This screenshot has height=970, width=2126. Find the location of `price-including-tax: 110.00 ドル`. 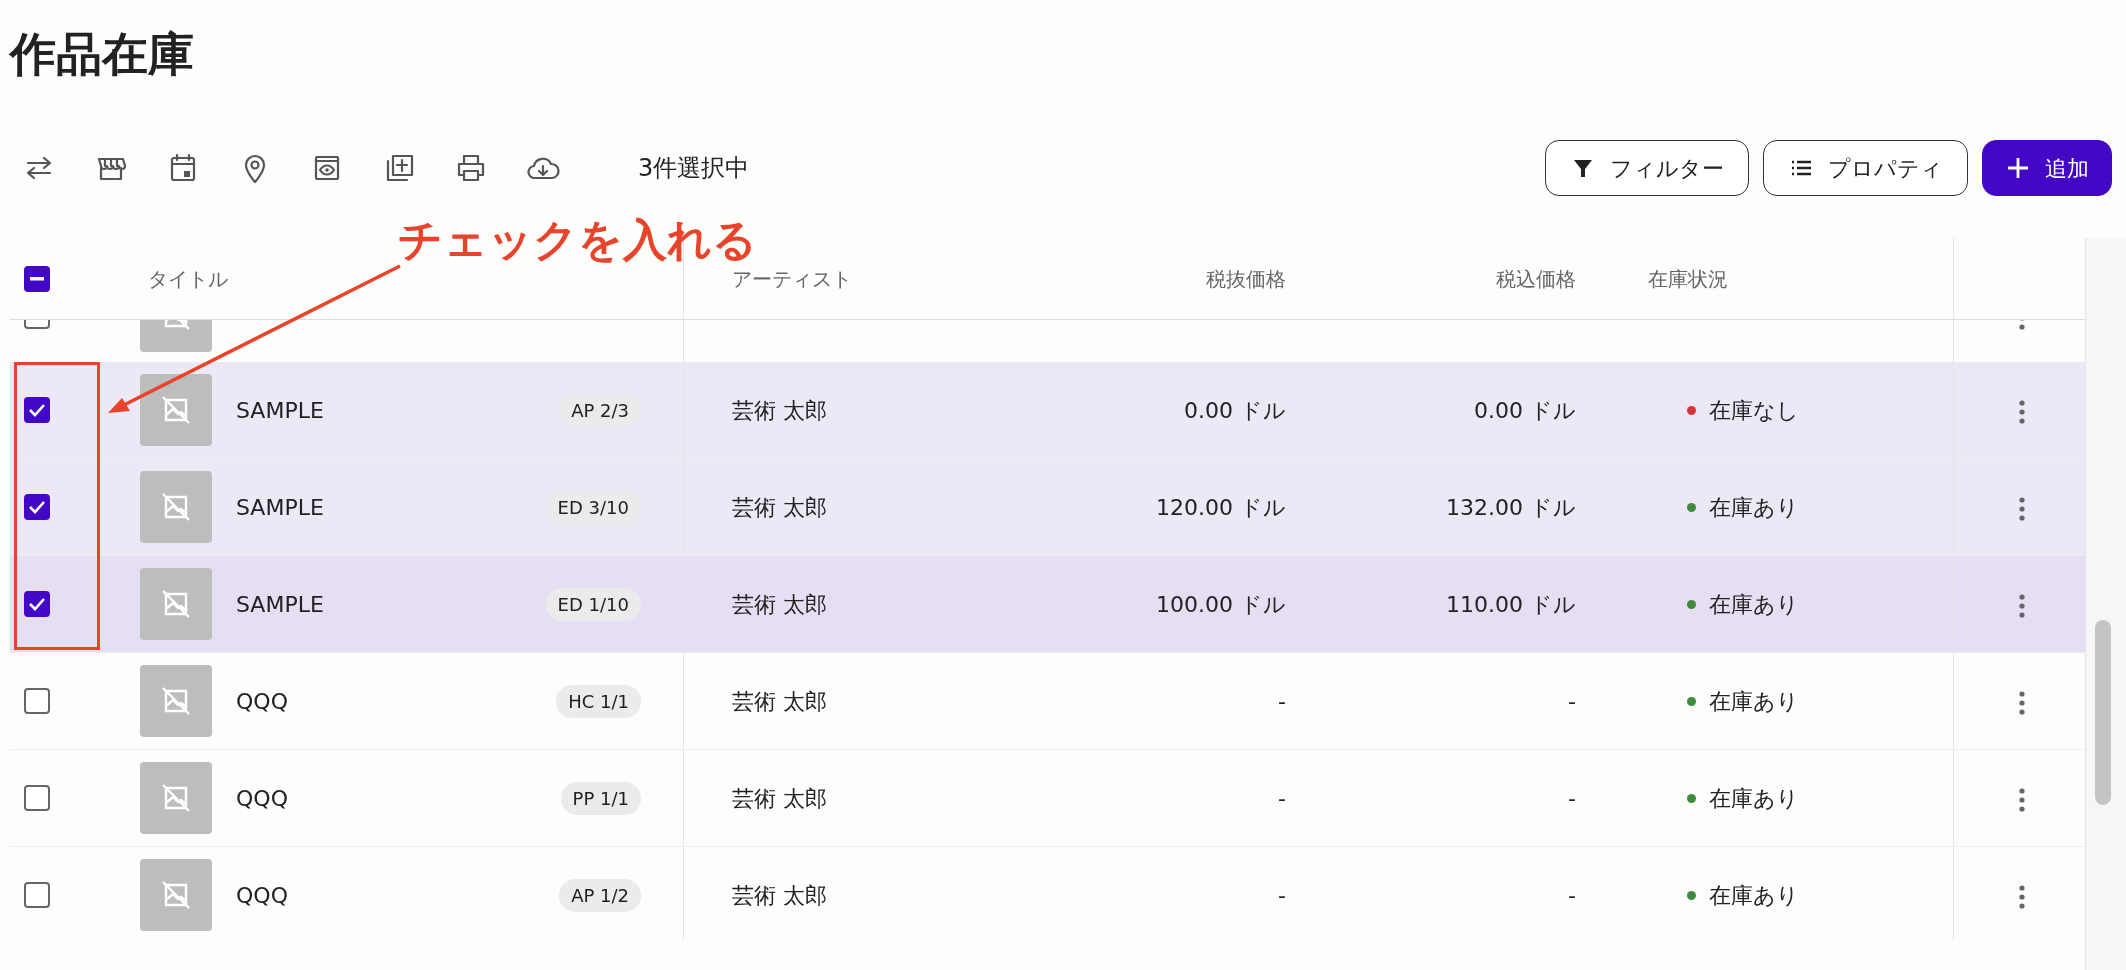

price-including-tax: 110.00 ドル is located at coordinates (1511, 604).